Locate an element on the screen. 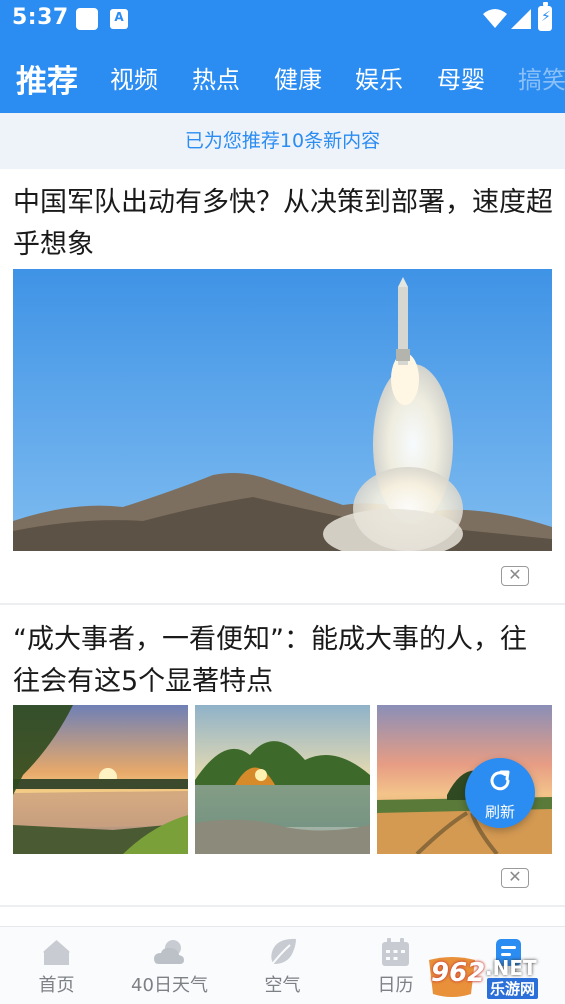 Image resolution: width=565 pixels, height=1004 pixels. sunset-river-photo is located at coordinates (100, 779).